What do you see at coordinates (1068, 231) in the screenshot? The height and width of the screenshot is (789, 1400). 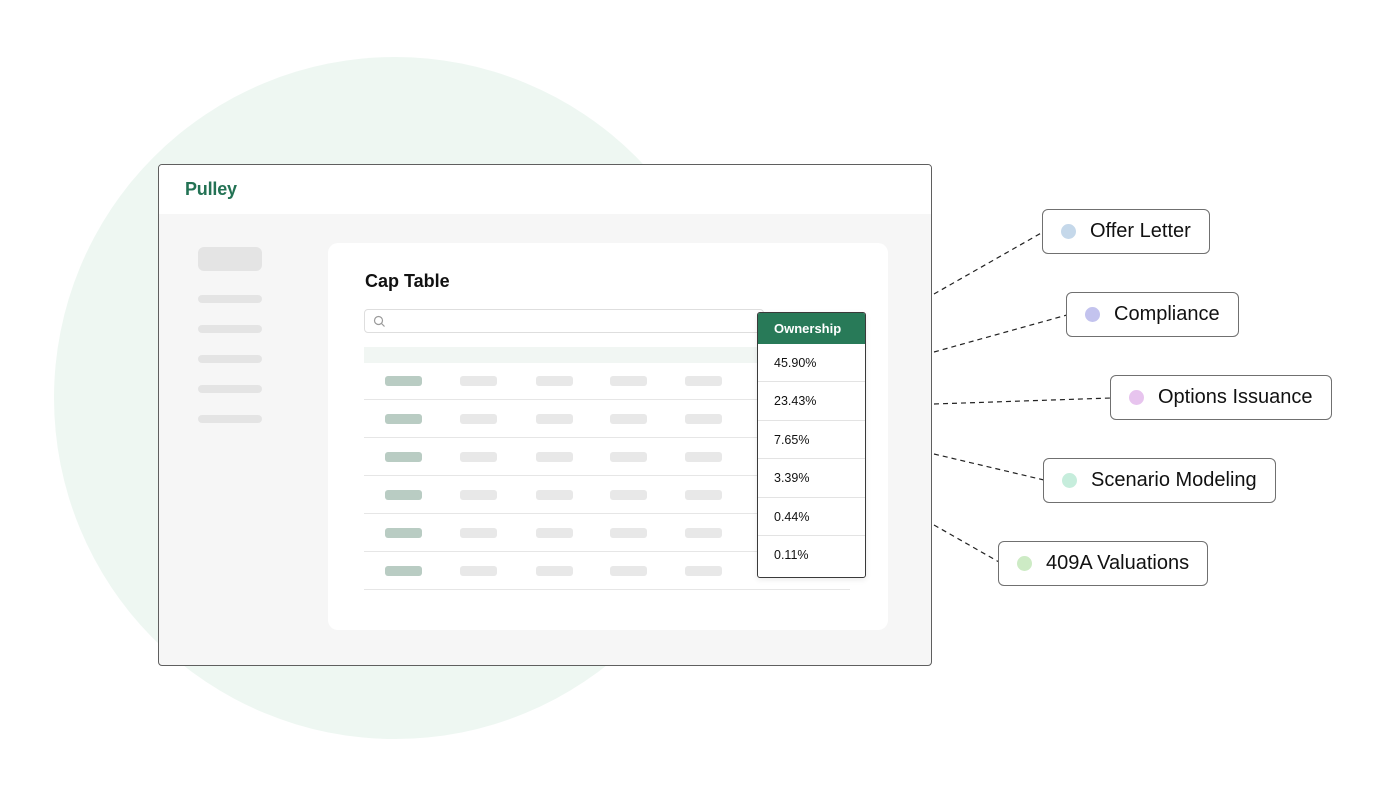 I see `offer-letter-dot-icon` at bounding box center [1068, 231].